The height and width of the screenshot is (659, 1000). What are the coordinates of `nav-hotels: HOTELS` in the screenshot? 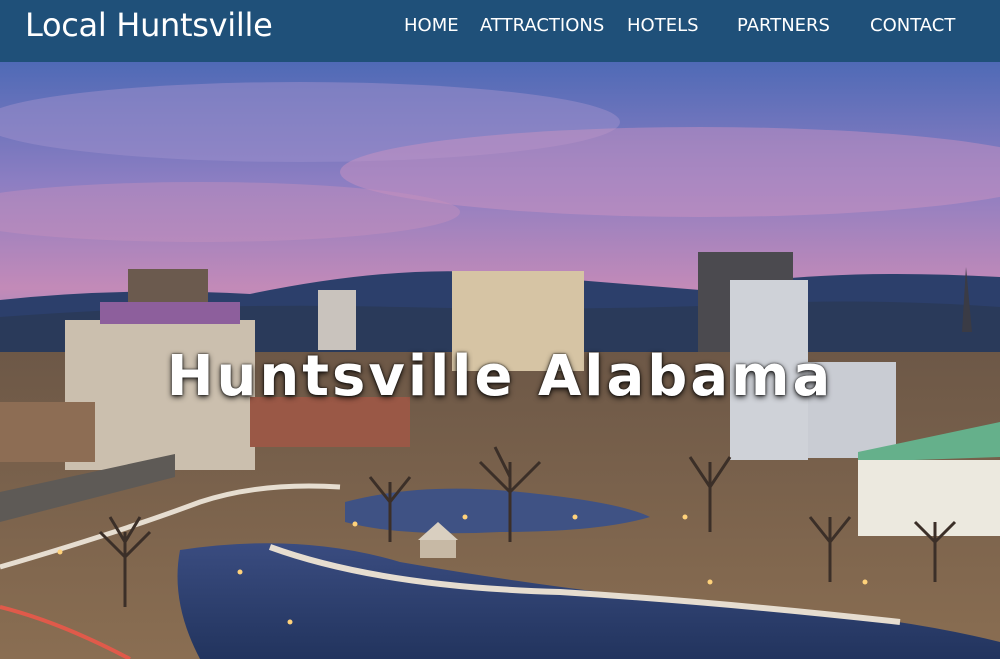 It's located at (663, 25).